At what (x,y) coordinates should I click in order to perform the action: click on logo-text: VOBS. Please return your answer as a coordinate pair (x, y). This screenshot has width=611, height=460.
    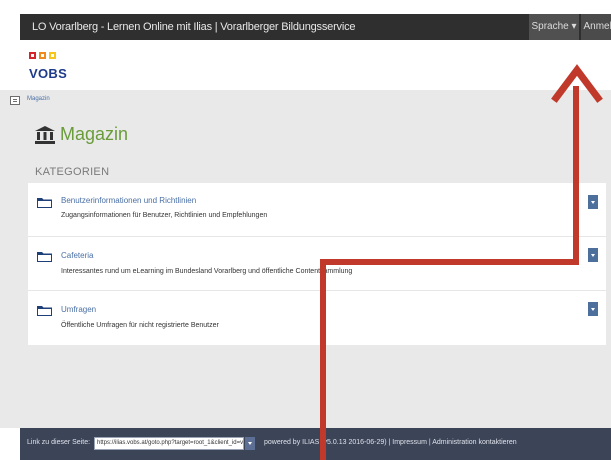
    Looking at the image, I should click on (48, 73).